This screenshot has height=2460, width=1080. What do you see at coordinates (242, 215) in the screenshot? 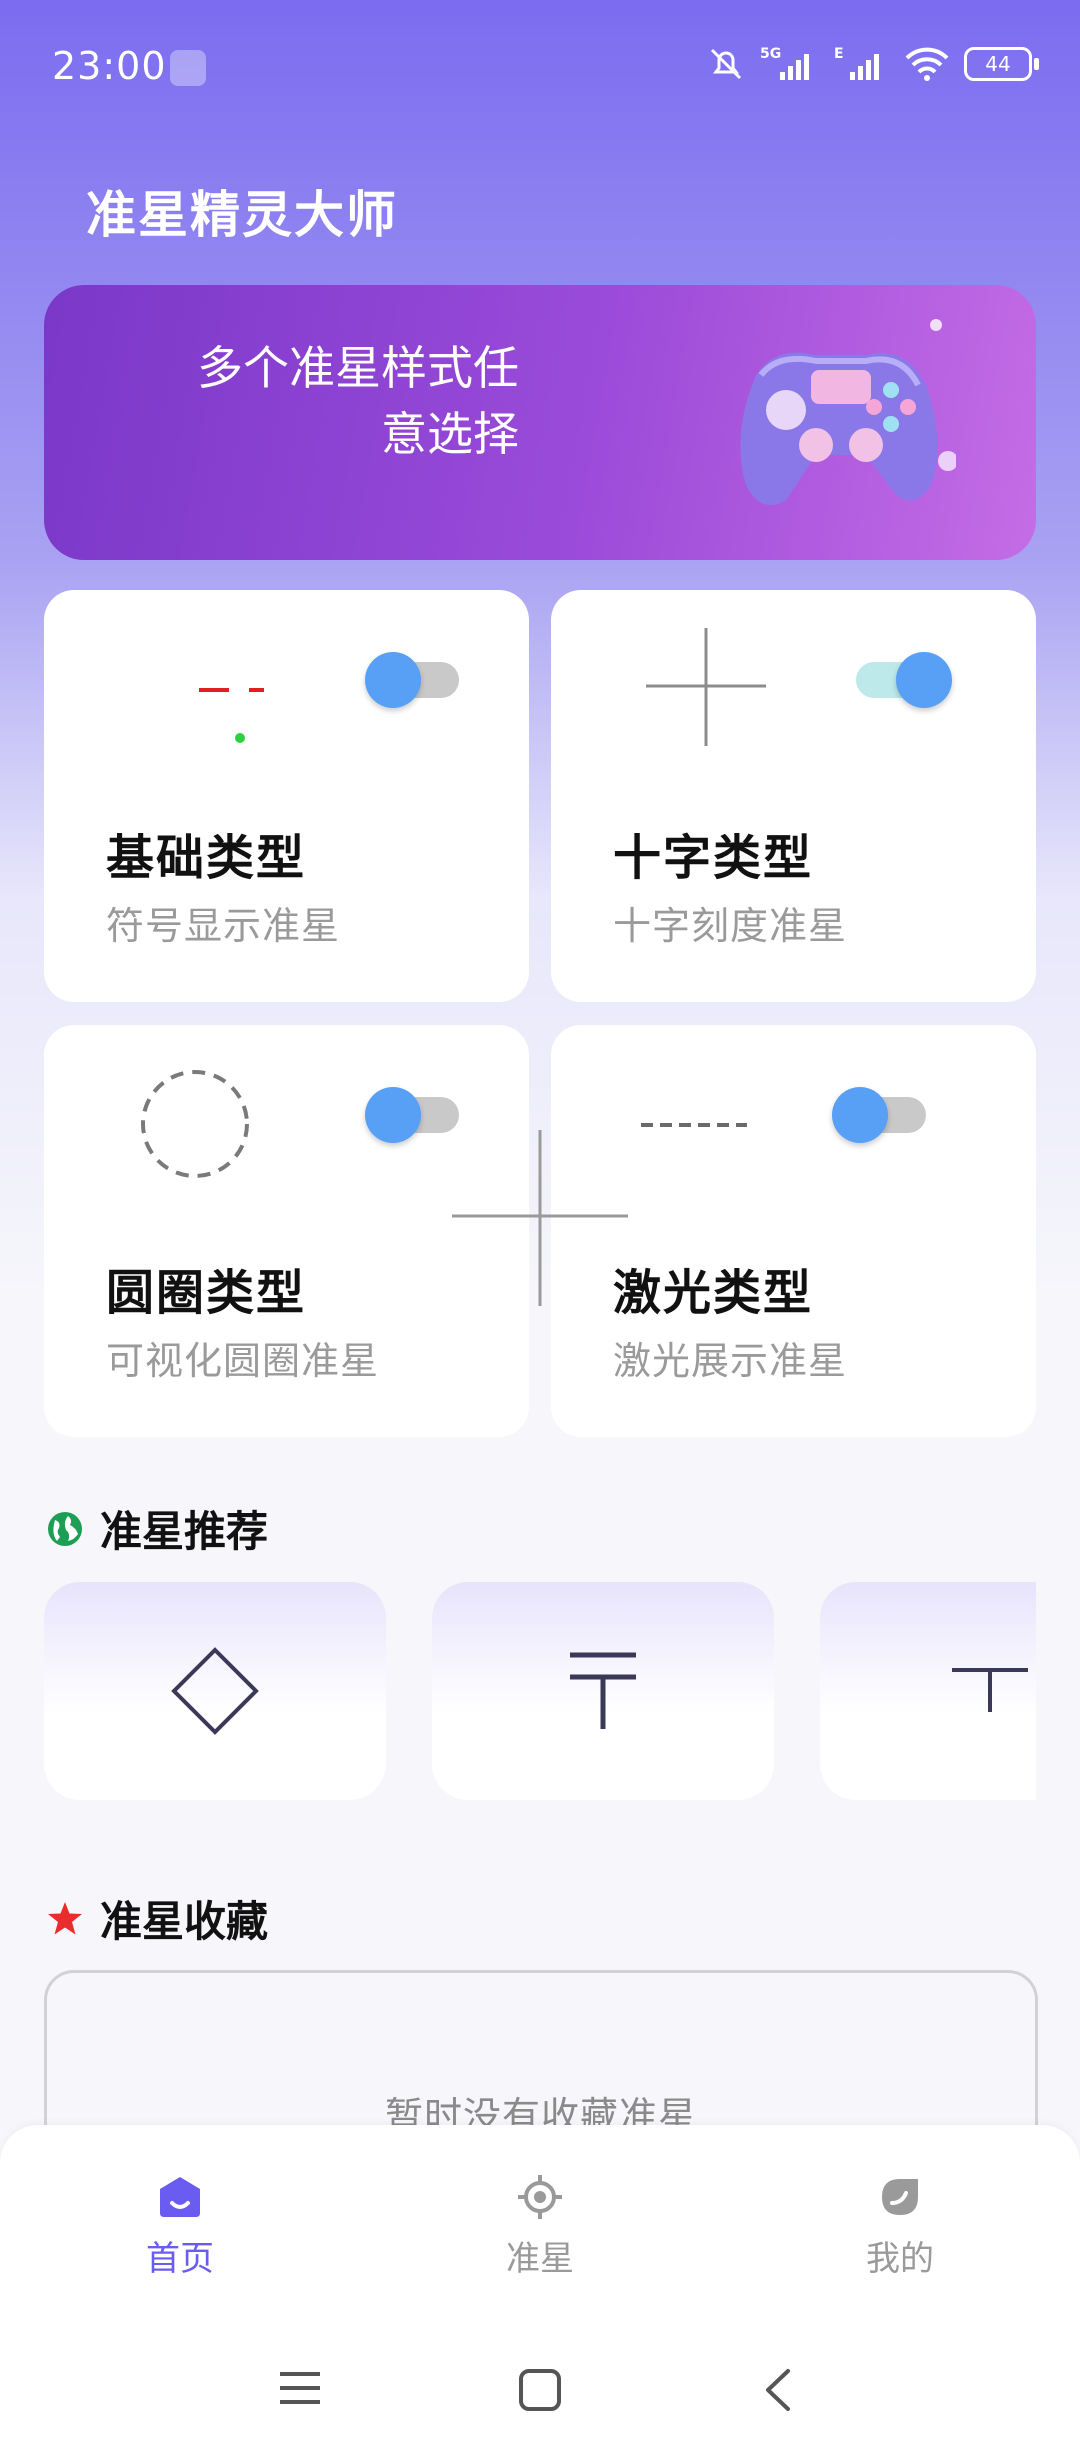
I see `app-title: 准星精灵大师` at bounding box center [242, 215].